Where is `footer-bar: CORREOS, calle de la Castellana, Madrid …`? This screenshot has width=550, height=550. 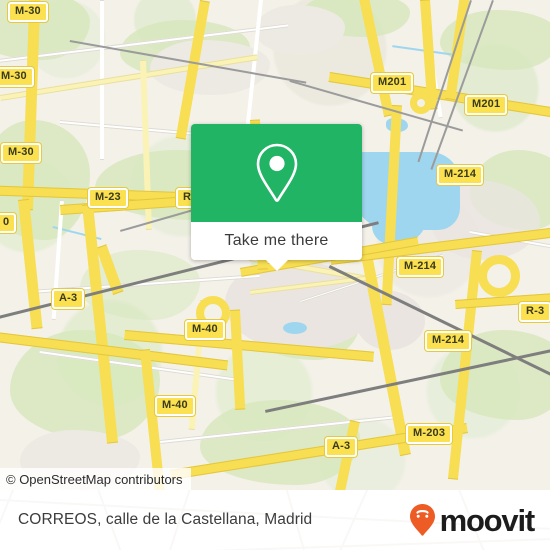 footer-bar: CORREOS, calle de la Castellana, Madrid … is located at coordinates (275, 520).